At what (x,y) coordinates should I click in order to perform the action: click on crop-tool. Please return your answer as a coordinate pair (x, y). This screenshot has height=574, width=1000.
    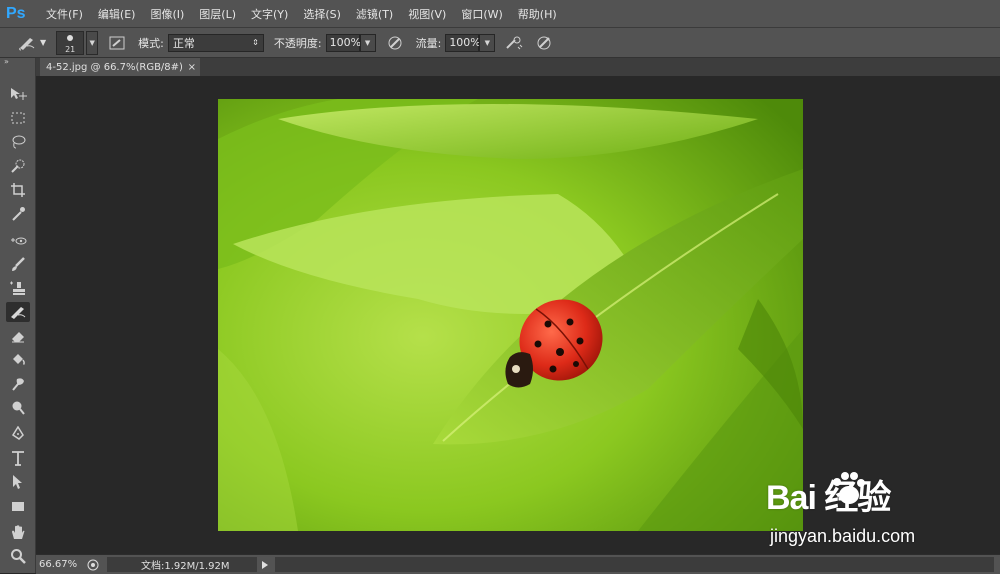
    Looking at the image, I should click on (18, 190).